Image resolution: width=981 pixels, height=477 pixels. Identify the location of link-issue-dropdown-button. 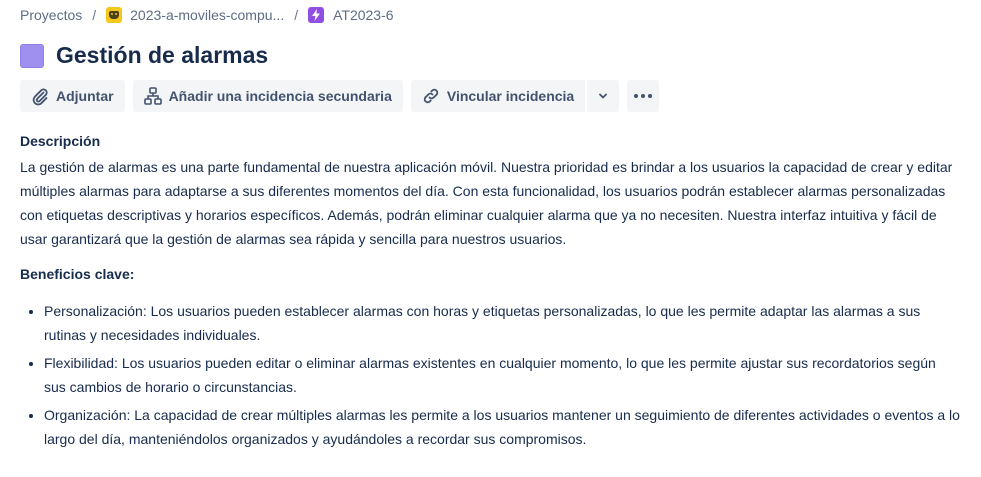
(603, 96).